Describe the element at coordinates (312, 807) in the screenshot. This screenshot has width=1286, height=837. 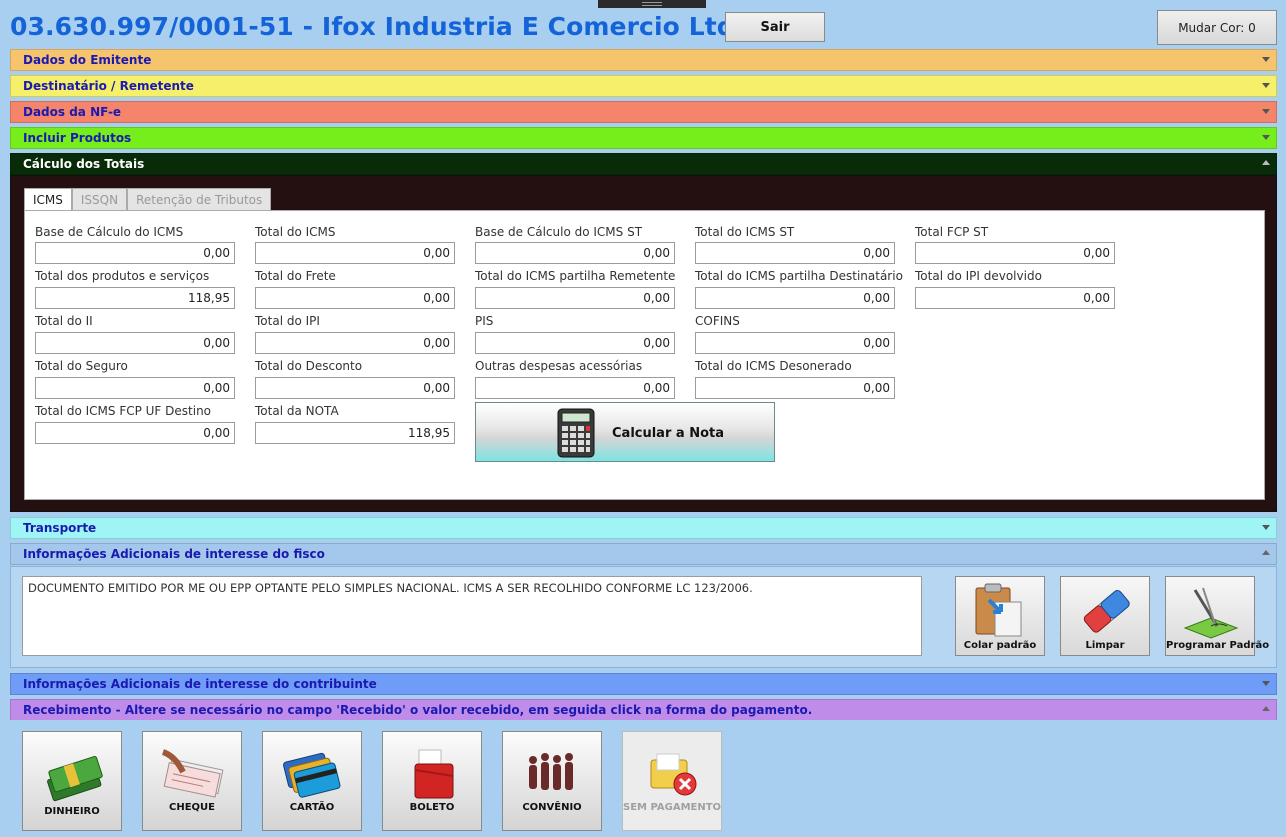
I see `cartao-label: CARTÃO` at that location.